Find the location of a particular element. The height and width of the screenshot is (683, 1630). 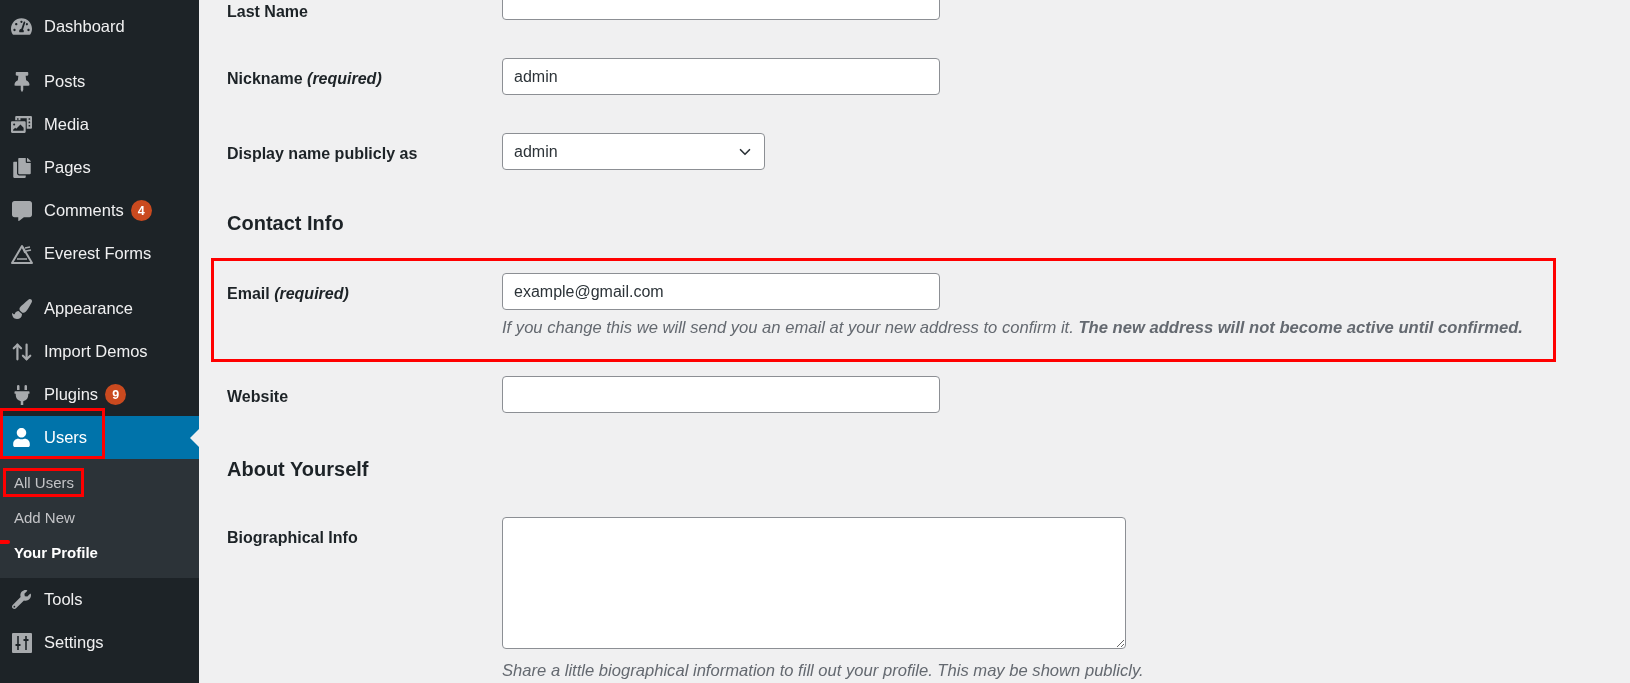

section-heading: About Yourself is located at coordinates (298, 469).